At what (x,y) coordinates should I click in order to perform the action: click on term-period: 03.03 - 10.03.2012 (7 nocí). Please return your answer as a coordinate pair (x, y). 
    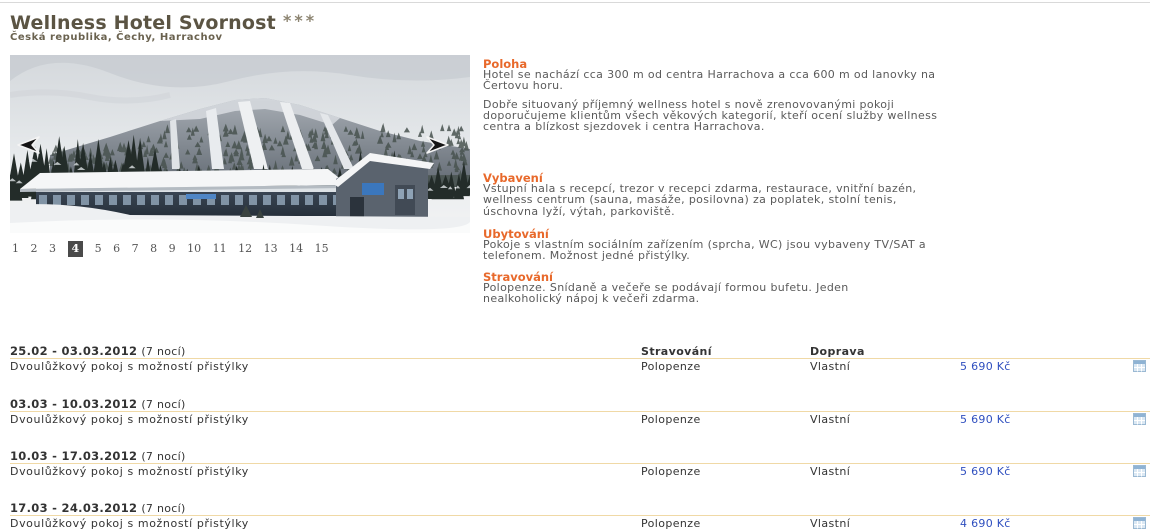
    Looking at the image, I should click on (98, 404).